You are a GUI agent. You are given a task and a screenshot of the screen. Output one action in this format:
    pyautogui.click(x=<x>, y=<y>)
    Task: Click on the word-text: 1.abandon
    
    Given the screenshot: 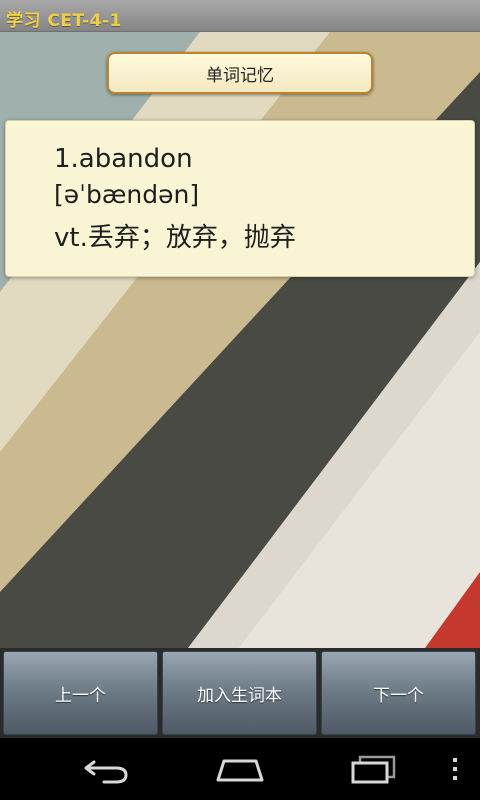 What is the action you would take?
    pyautogui.click(x=123, y=159)
    